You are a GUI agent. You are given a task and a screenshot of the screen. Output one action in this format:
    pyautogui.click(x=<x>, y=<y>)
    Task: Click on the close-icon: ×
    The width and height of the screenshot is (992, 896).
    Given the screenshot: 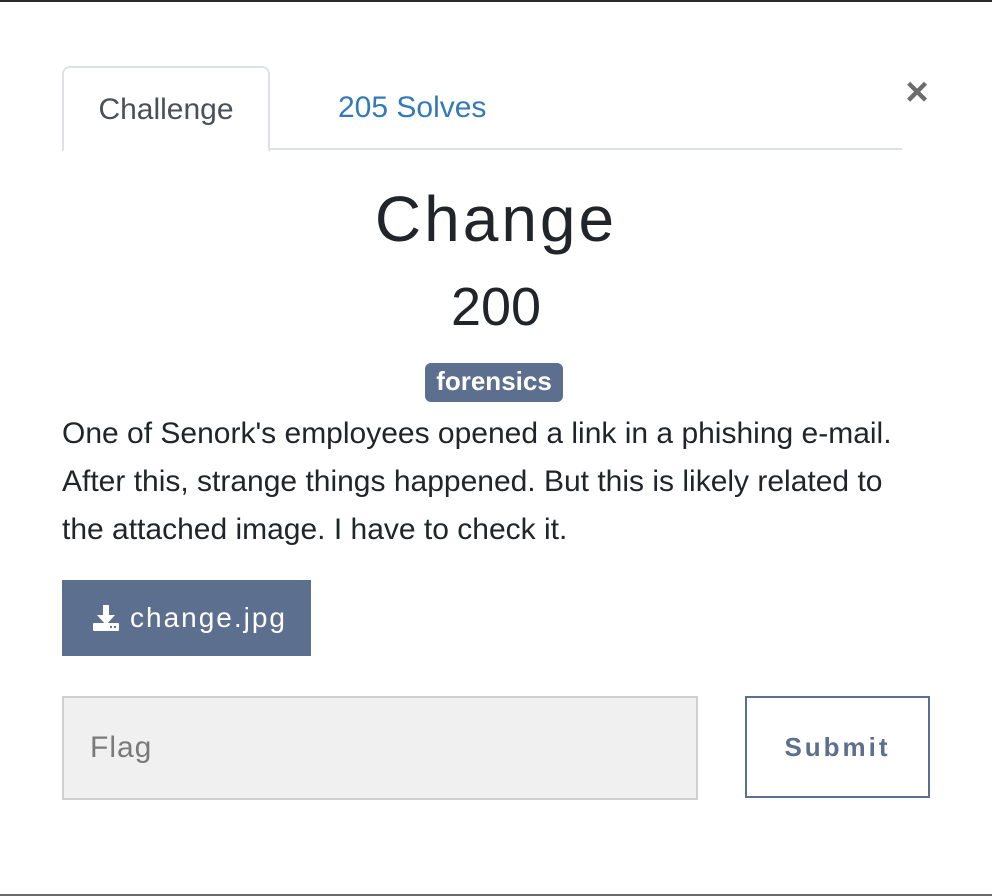 What is the action you would take?
    pyautogui.click(x=917, y=92)
    